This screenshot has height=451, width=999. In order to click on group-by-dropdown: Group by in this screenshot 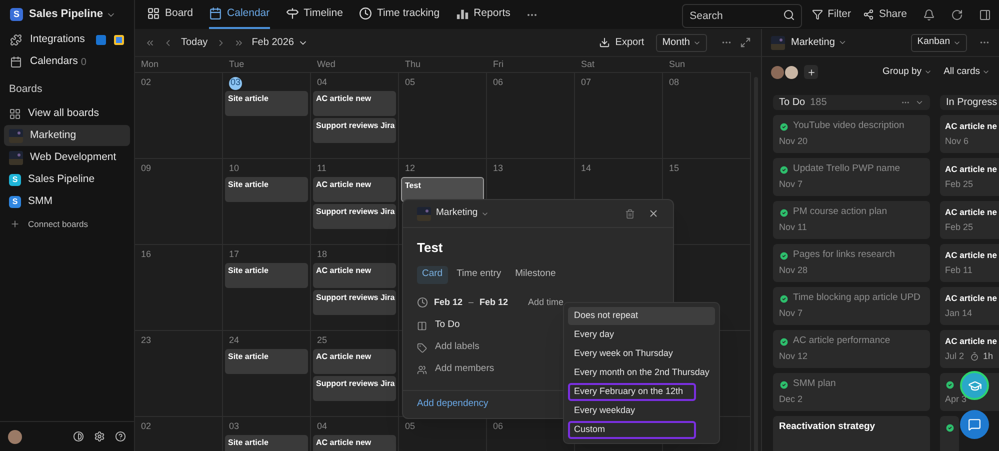, I will do `click(907, 72)`.